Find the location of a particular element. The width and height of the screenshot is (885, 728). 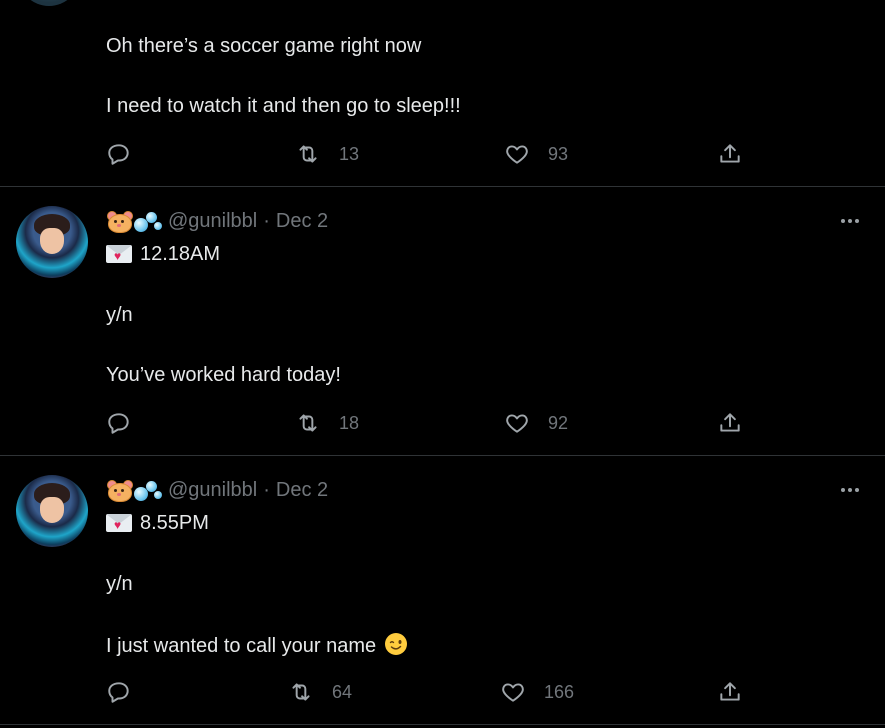

tweet-time-text: 12.18AM is located at coordinates (180, 253).